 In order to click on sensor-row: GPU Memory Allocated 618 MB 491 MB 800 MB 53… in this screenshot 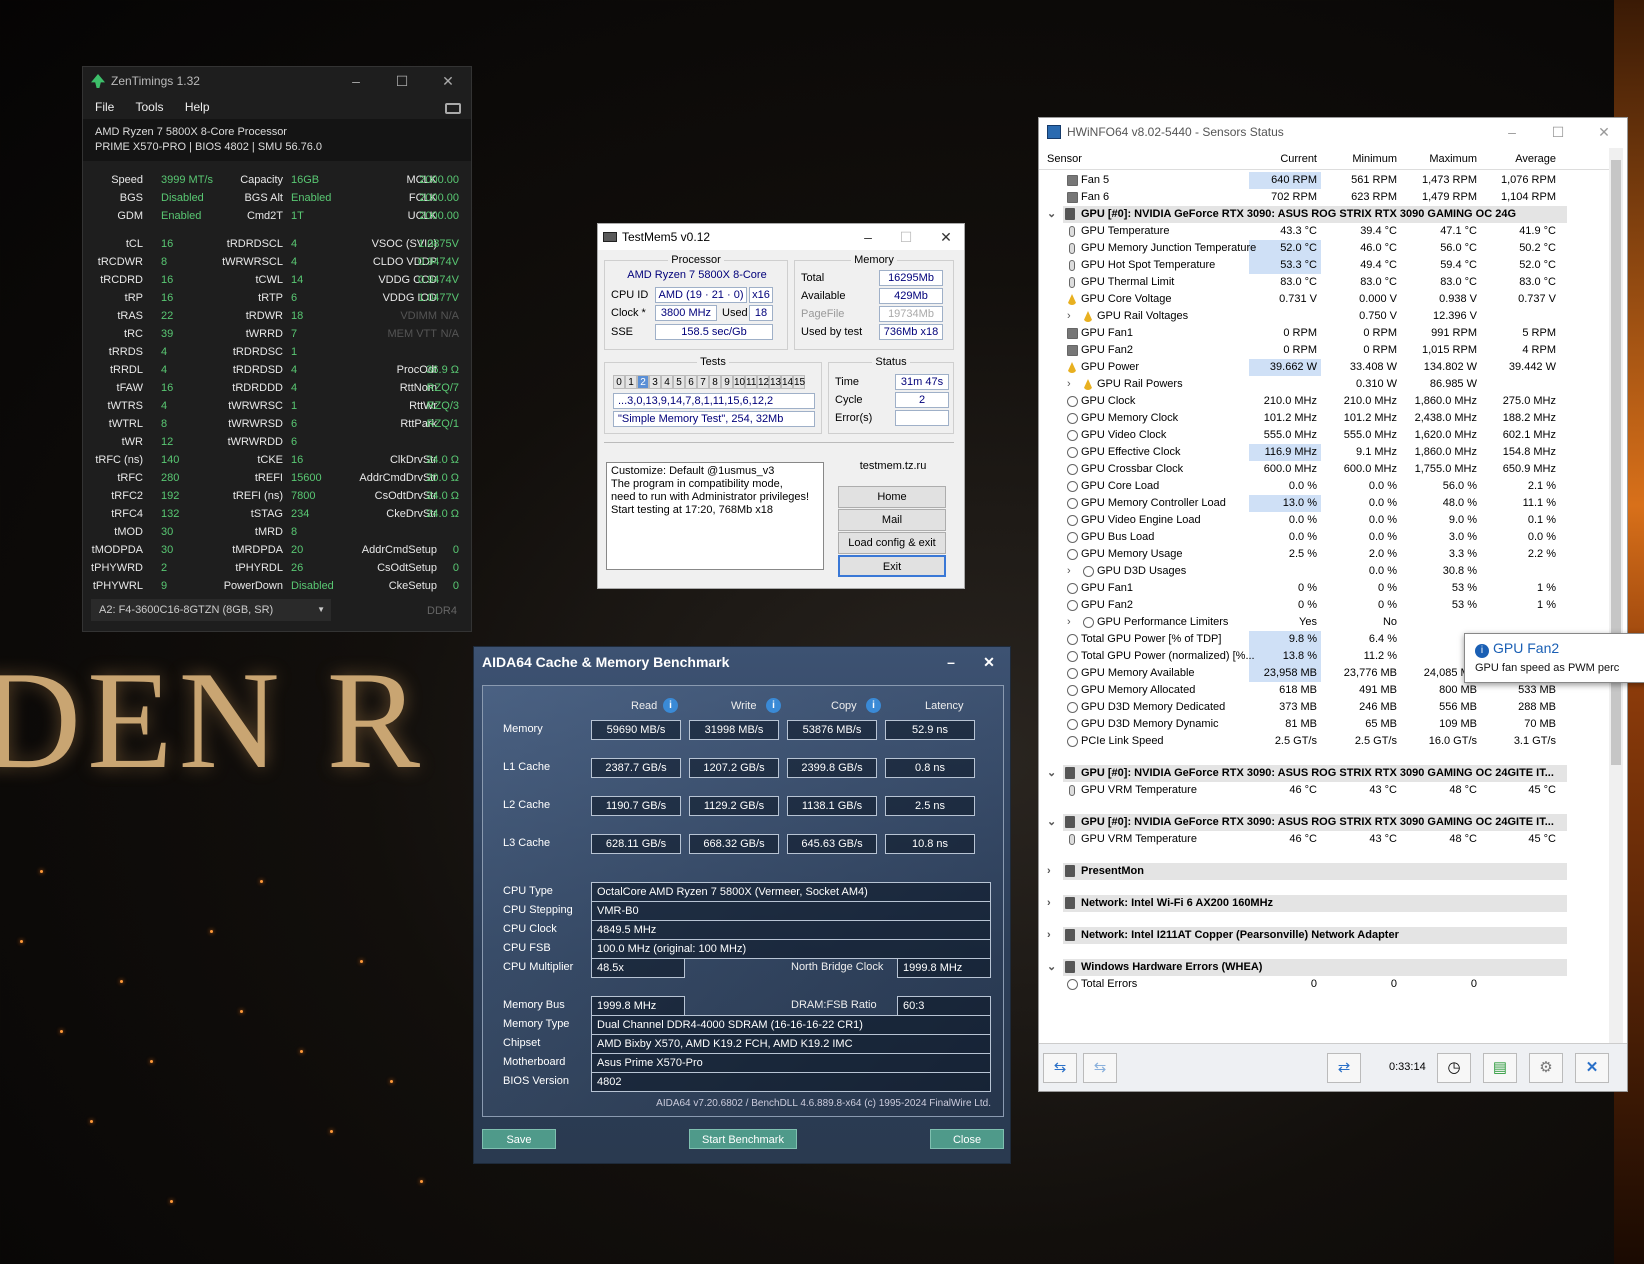, I will do `click(1324, 690)`.